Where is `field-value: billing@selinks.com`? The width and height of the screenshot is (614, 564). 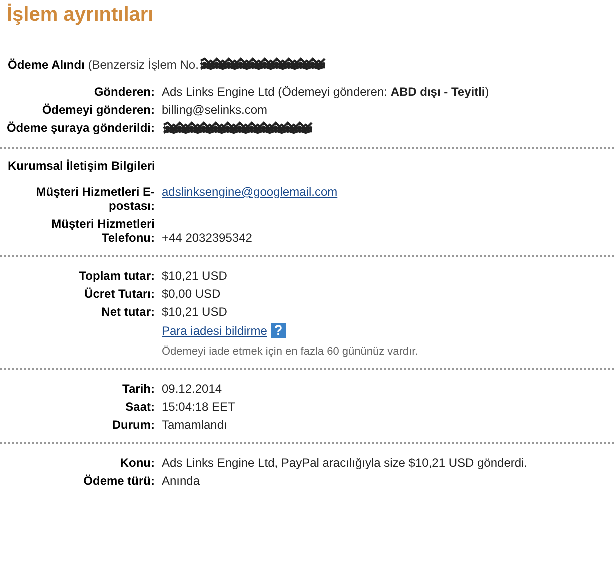 field-value: billing@selinks.com is located at coordinates (215, 110).